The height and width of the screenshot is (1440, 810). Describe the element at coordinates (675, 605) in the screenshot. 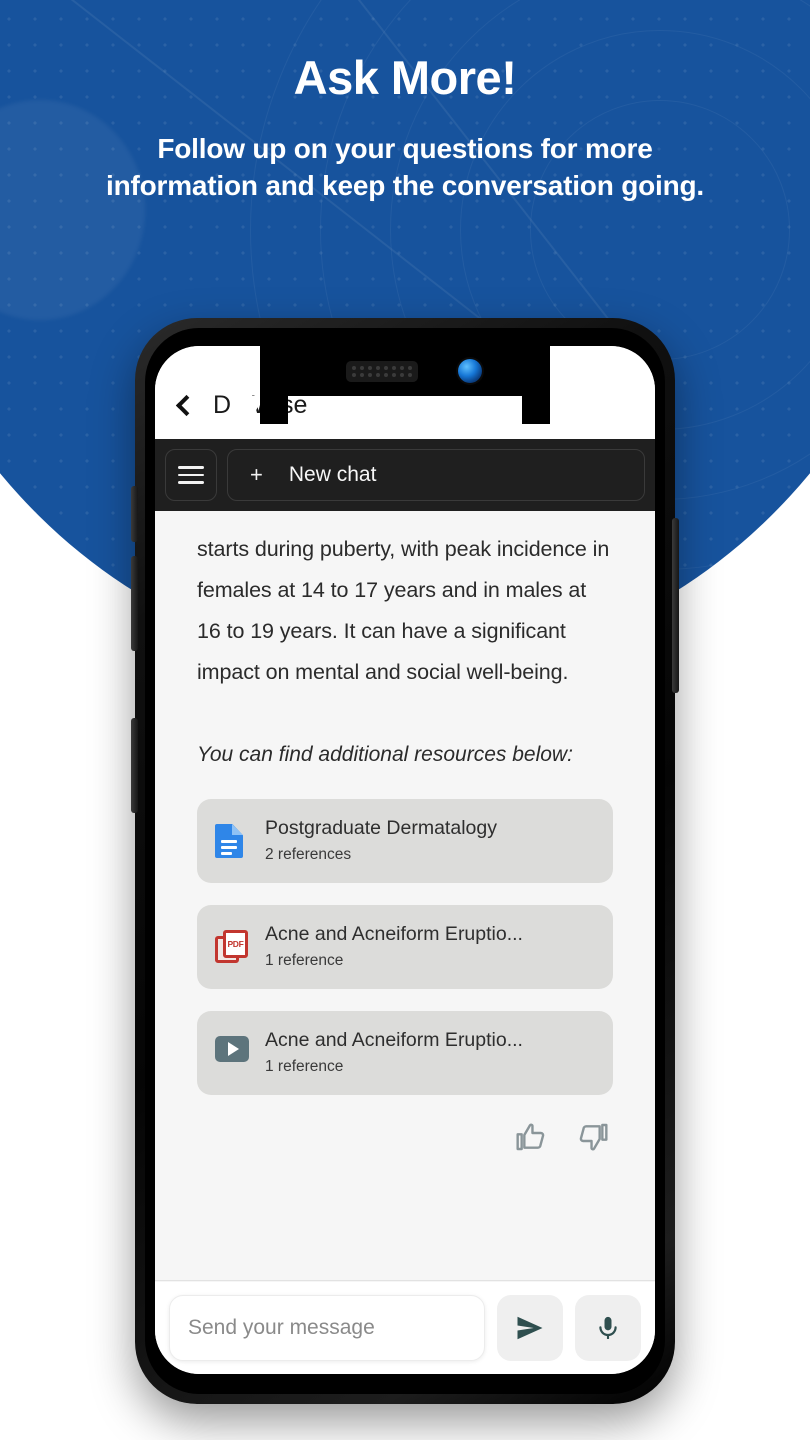

I see `side-button-right` at that location.